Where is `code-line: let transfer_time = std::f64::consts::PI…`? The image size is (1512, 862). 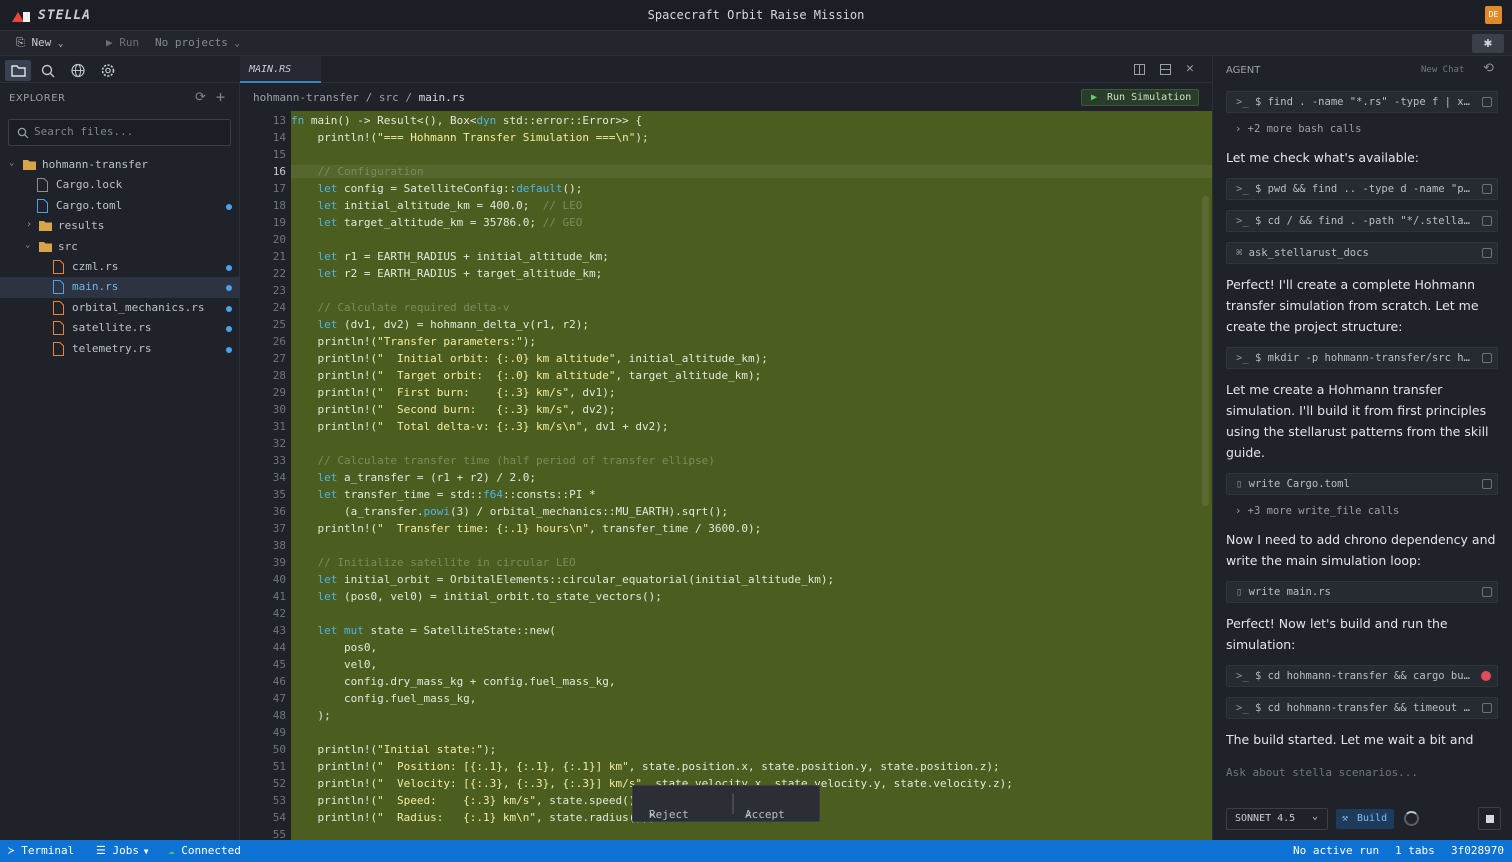 code-line: let transfer_time = std::f64::consts::PI… is located at coordinates (443, 494).